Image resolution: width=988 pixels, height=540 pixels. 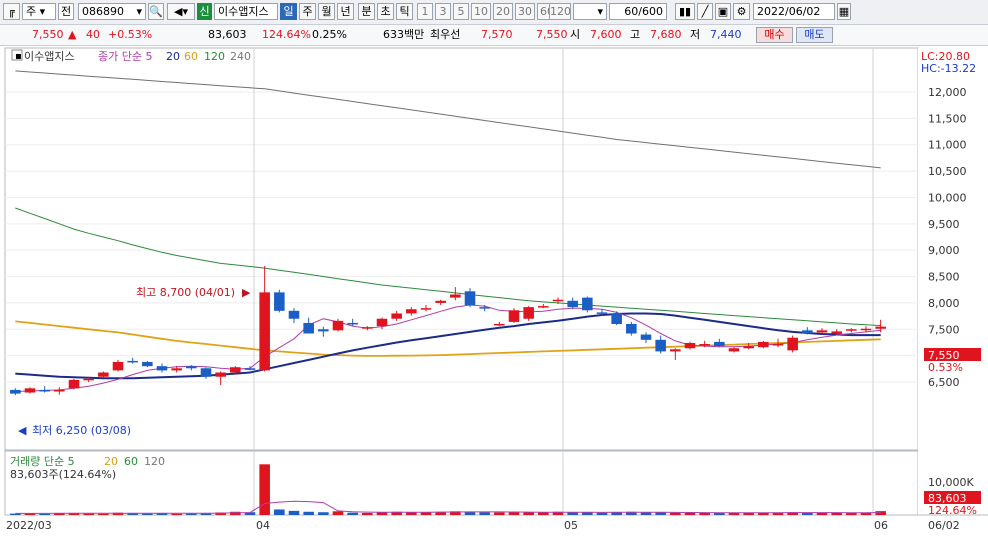 I want to click on volume-legend-ma20: 20, so click(x=111, y=461).